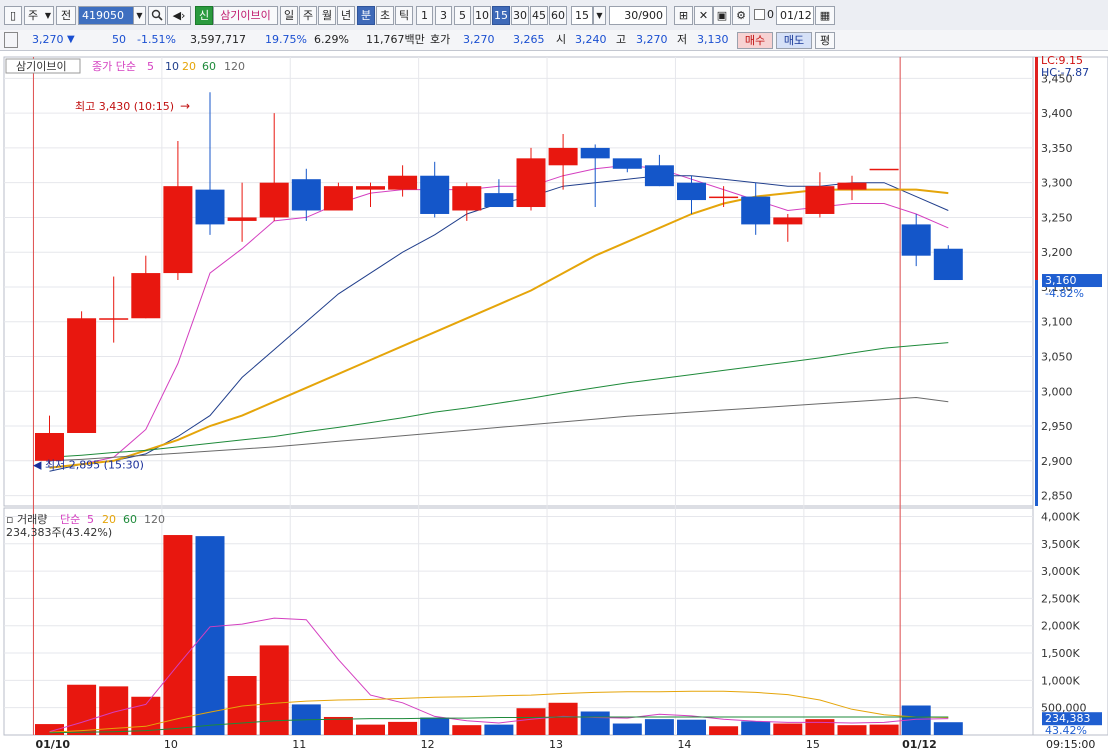 Image resolution: width=1108 pixels, height=755 pixels. Describe the element at coordinates (722, 15) in the screenshot. I see `save-icon: ▣` at that location.